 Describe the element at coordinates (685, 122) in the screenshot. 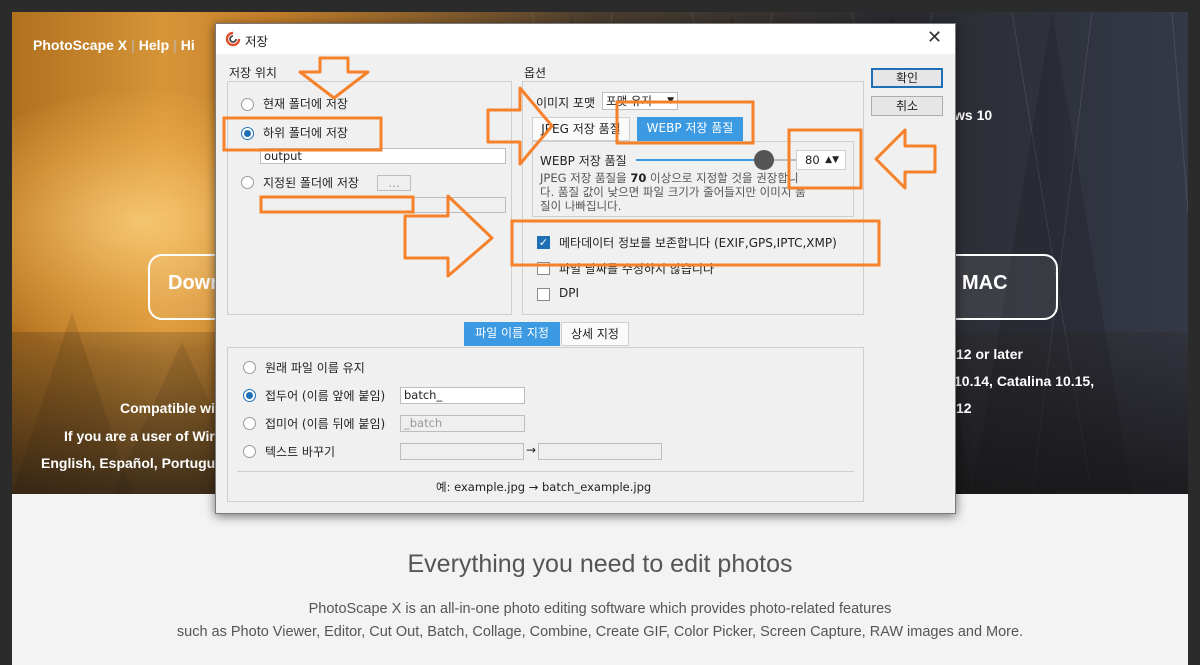

I see `highlight-webp-tab` at that location.